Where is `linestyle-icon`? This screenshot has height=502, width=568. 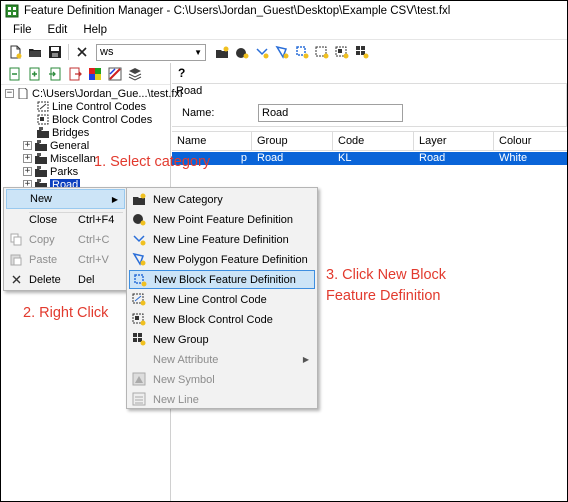 linestyle-icon is located at coordinates (115, 73).